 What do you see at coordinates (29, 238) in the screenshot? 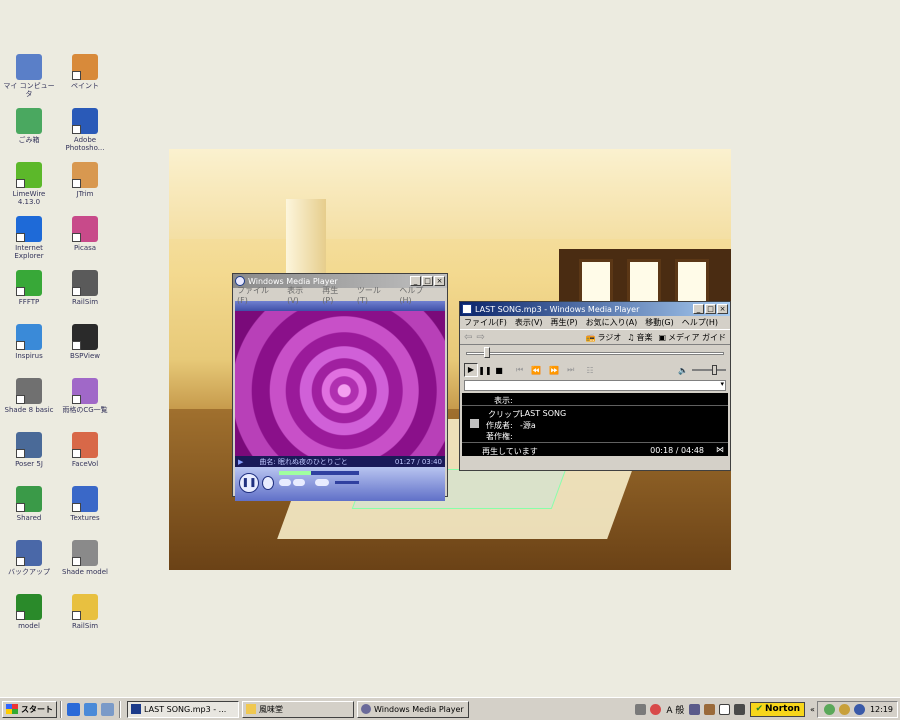
I see `desktop-icon: Internet Explorer` at bounding box center [29, 238].